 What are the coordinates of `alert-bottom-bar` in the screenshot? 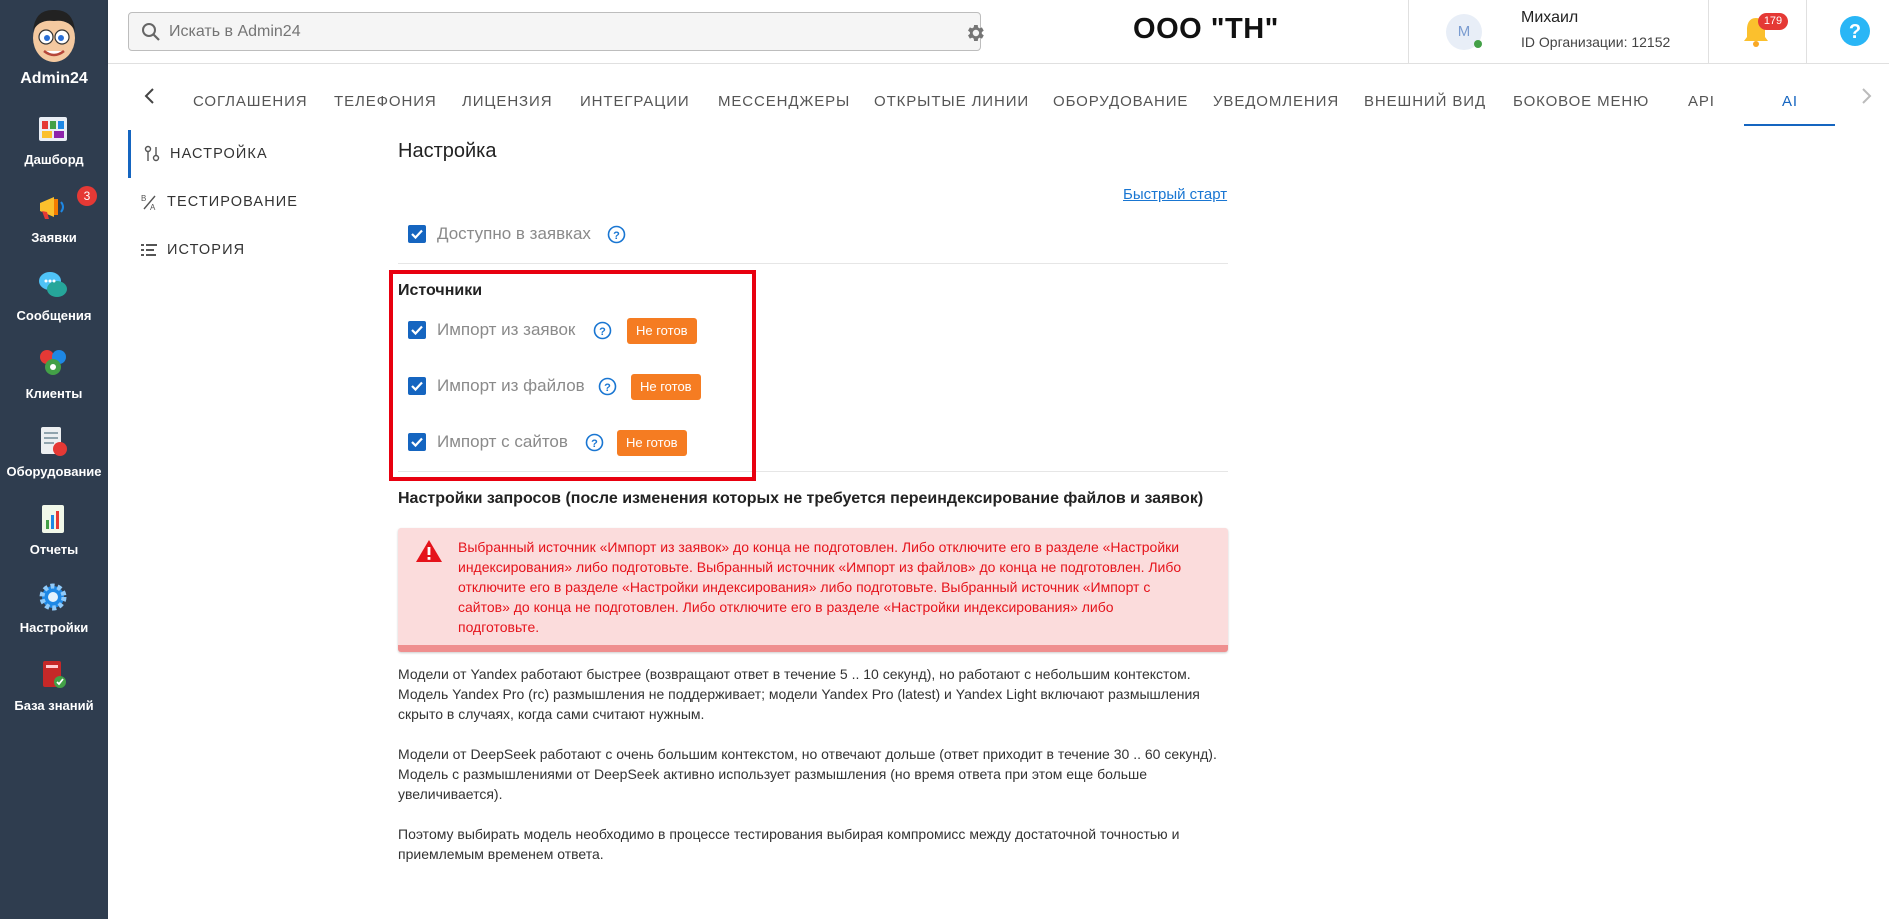 It's located at (813, 648).